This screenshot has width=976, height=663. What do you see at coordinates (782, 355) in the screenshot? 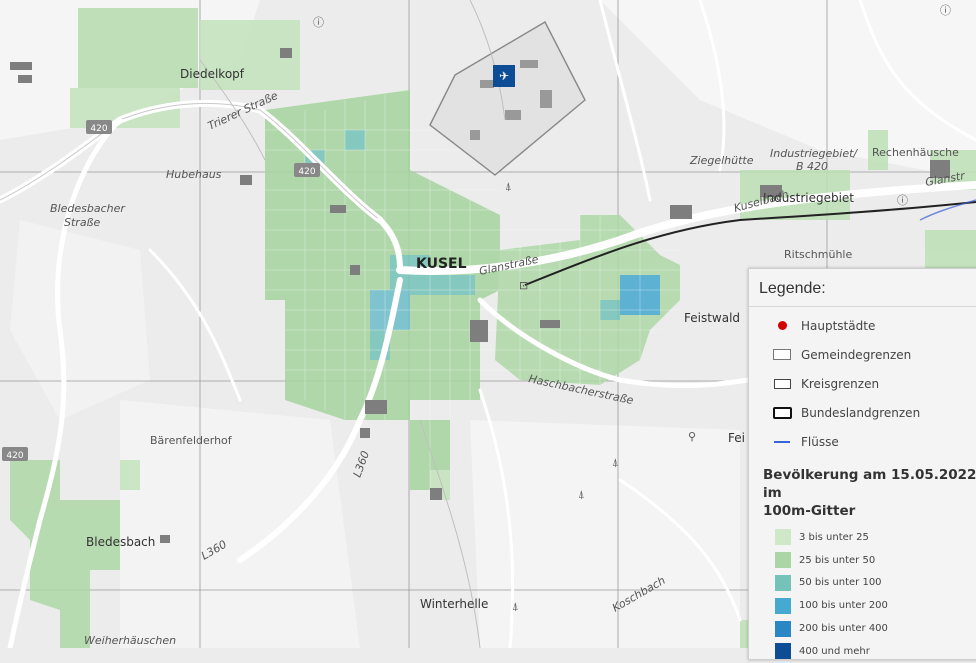
I see `thin-box-icon` at bounding box center [782, 355].